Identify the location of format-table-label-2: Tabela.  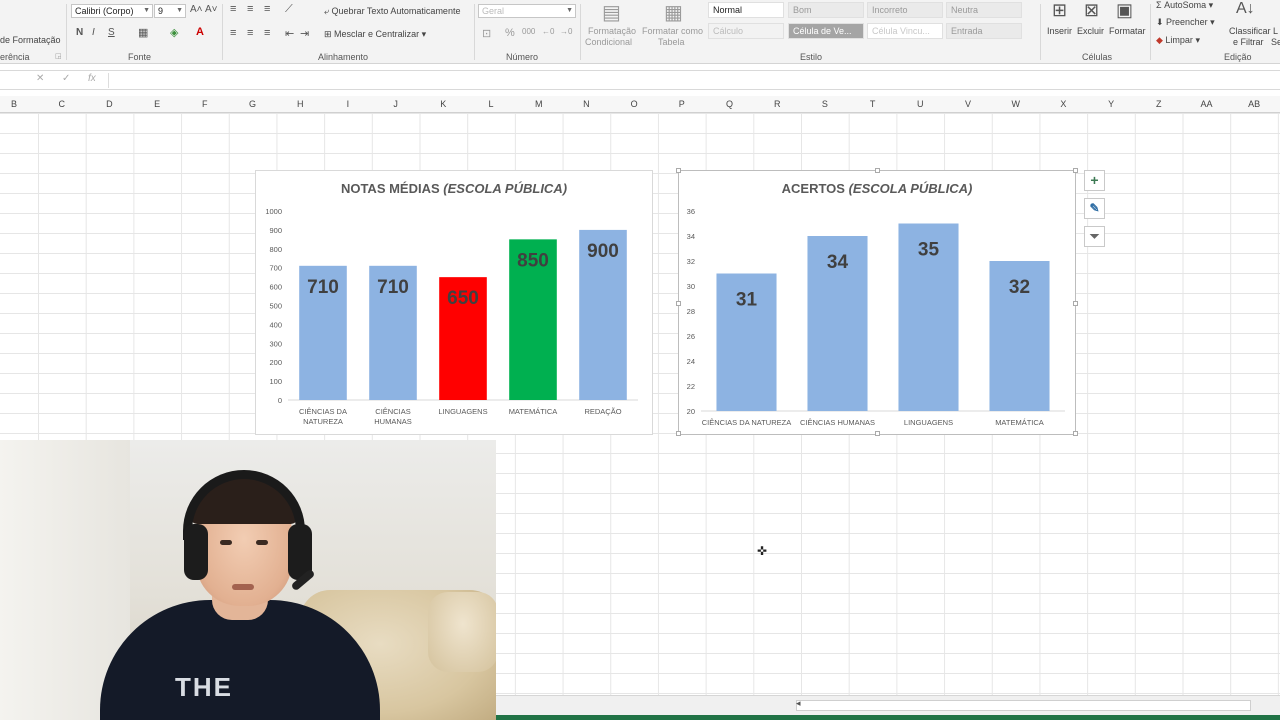
(671, 42).